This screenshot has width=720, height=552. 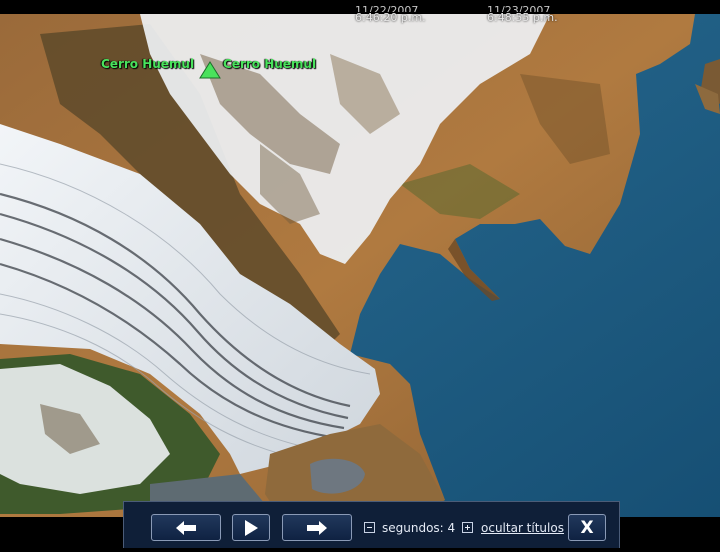 I want to click on next-button, so click(x=317, y=527).